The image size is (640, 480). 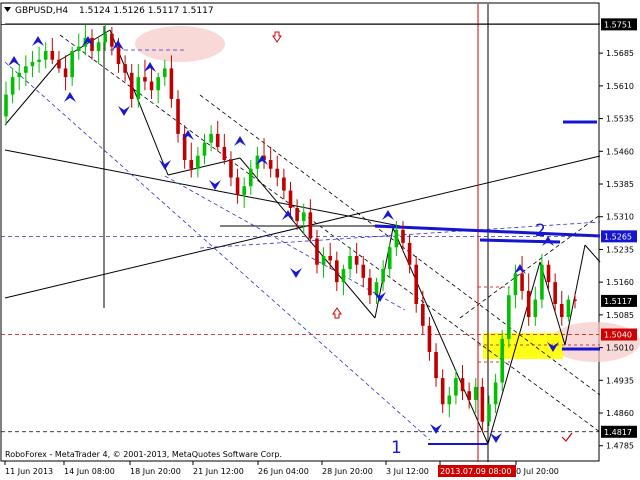 What do you see at coordinates (620, 86) in the screenshot?
I see `price-tick-label: 1.5610` at bounding box center [620, 86].